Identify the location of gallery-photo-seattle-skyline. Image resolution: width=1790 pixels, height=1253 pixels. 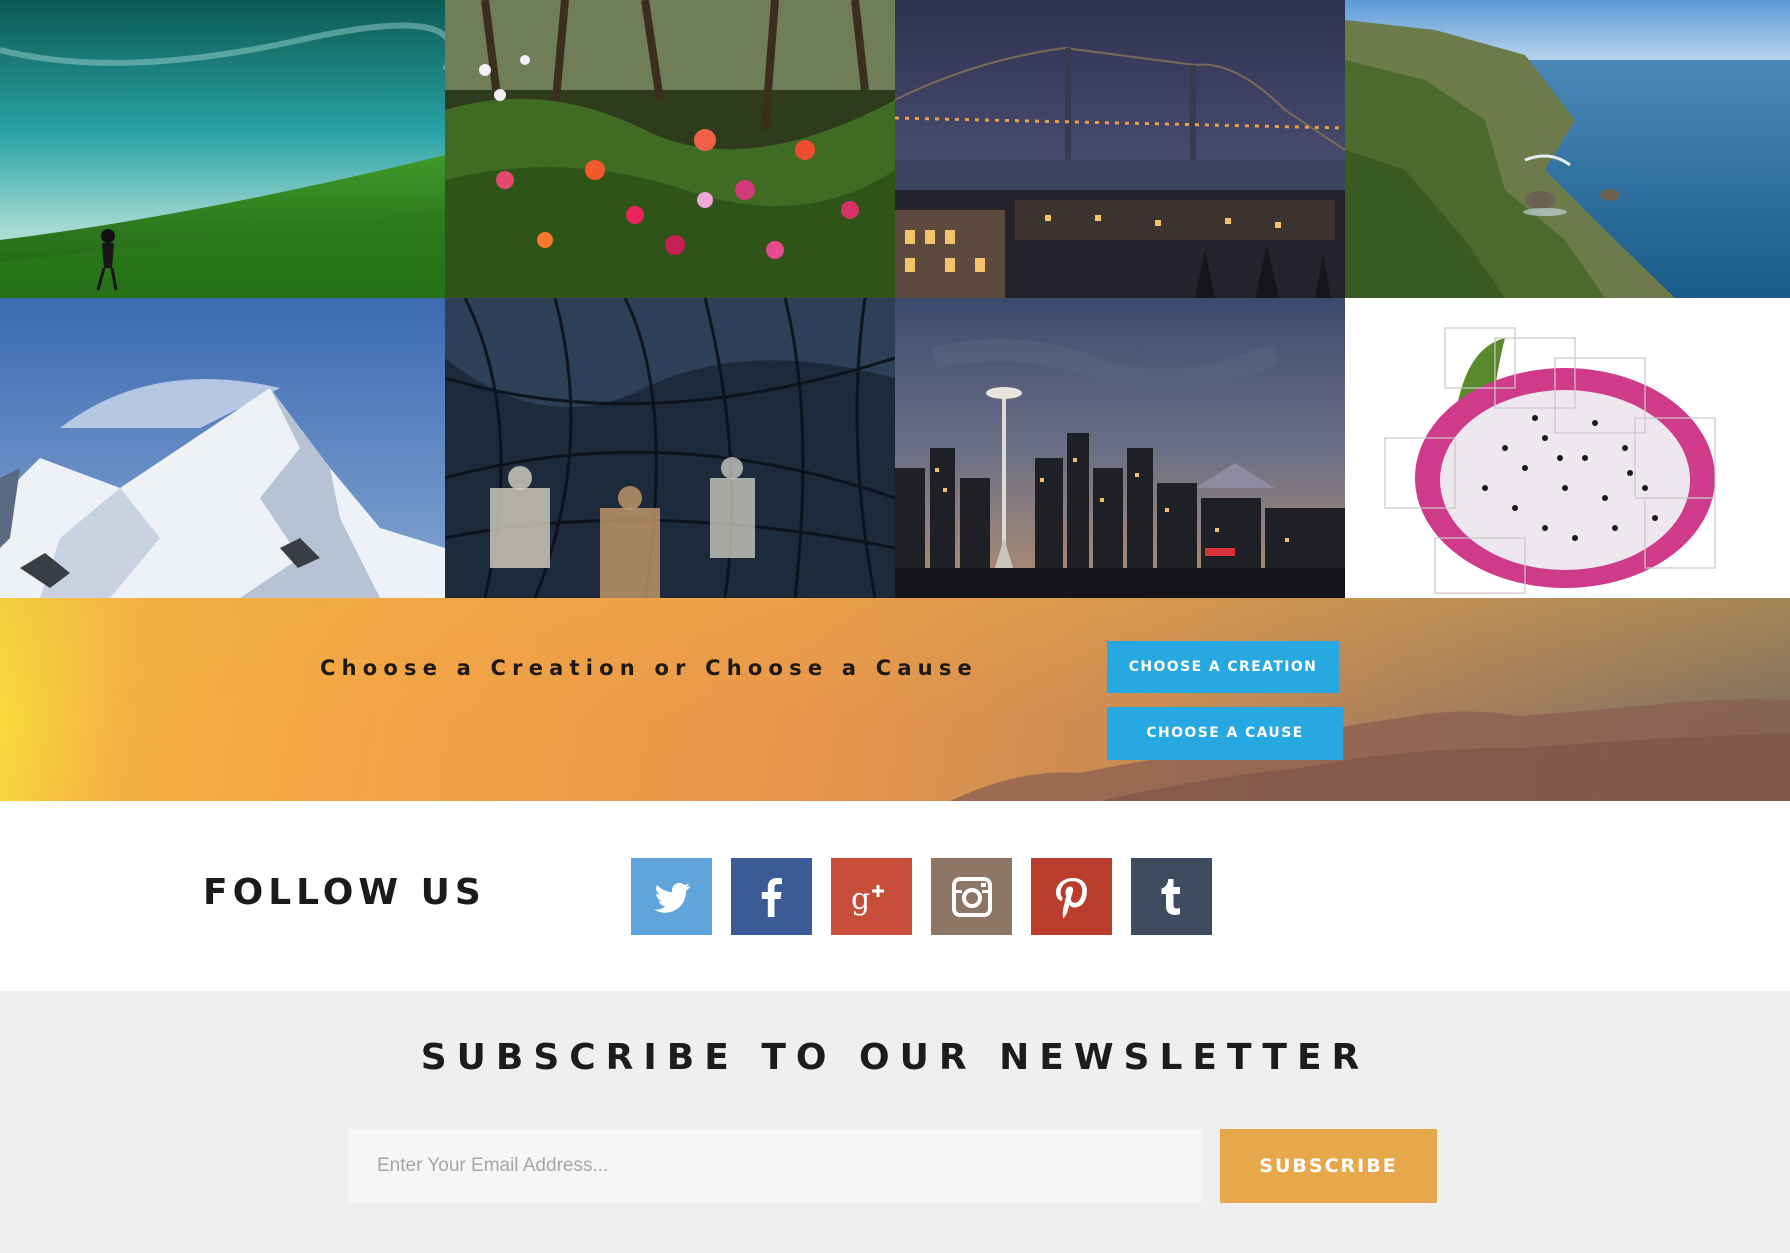
(1120, 448).